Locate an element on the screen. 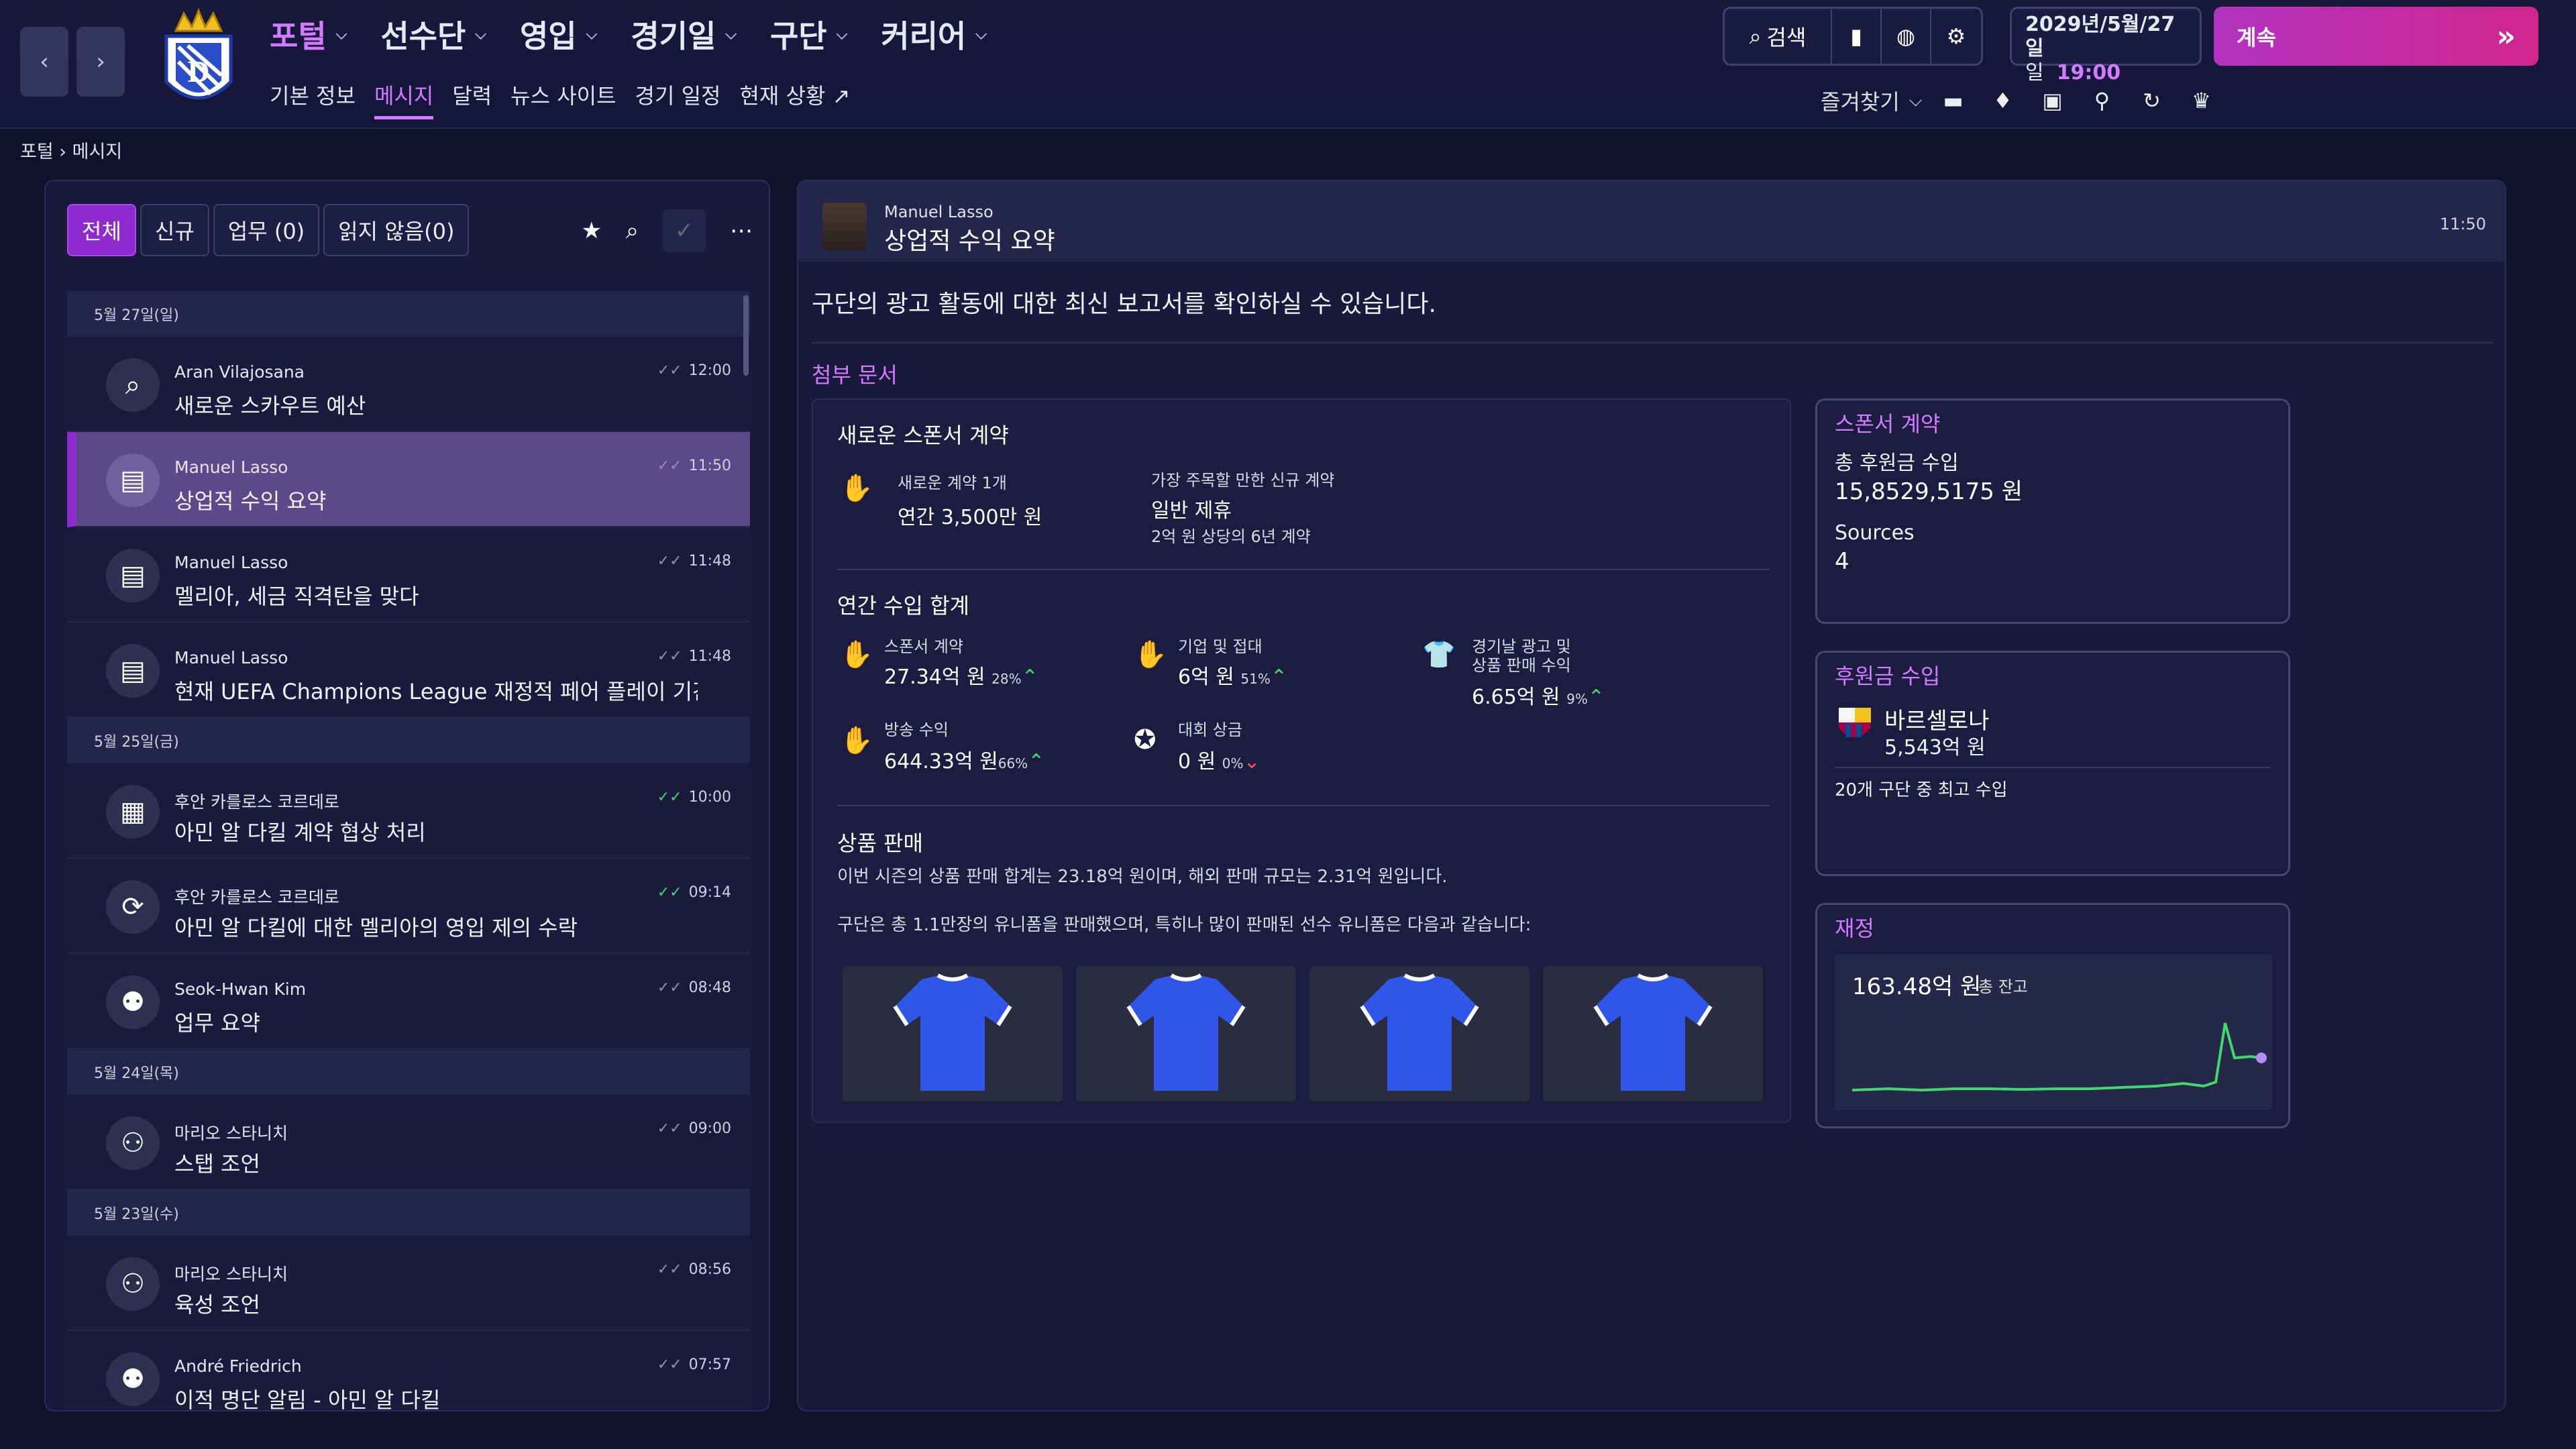  message-time: ✓✓ 07:57 is located at coordinates (694, 1364).